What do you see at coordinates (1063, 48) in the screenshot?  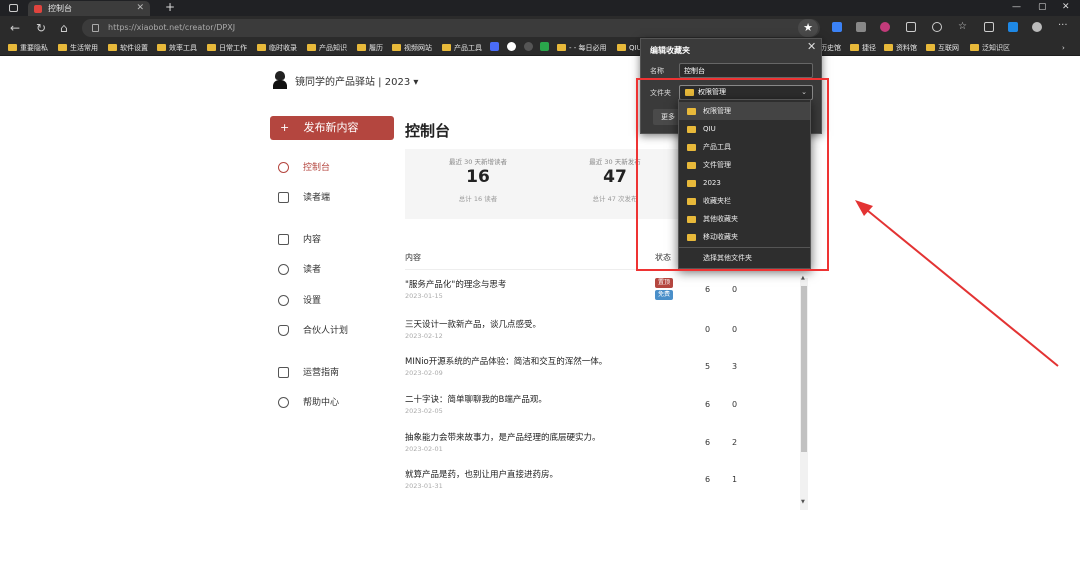 I see `bookmarks-overflow-icon: ›` at bounding box center [1063, 48].